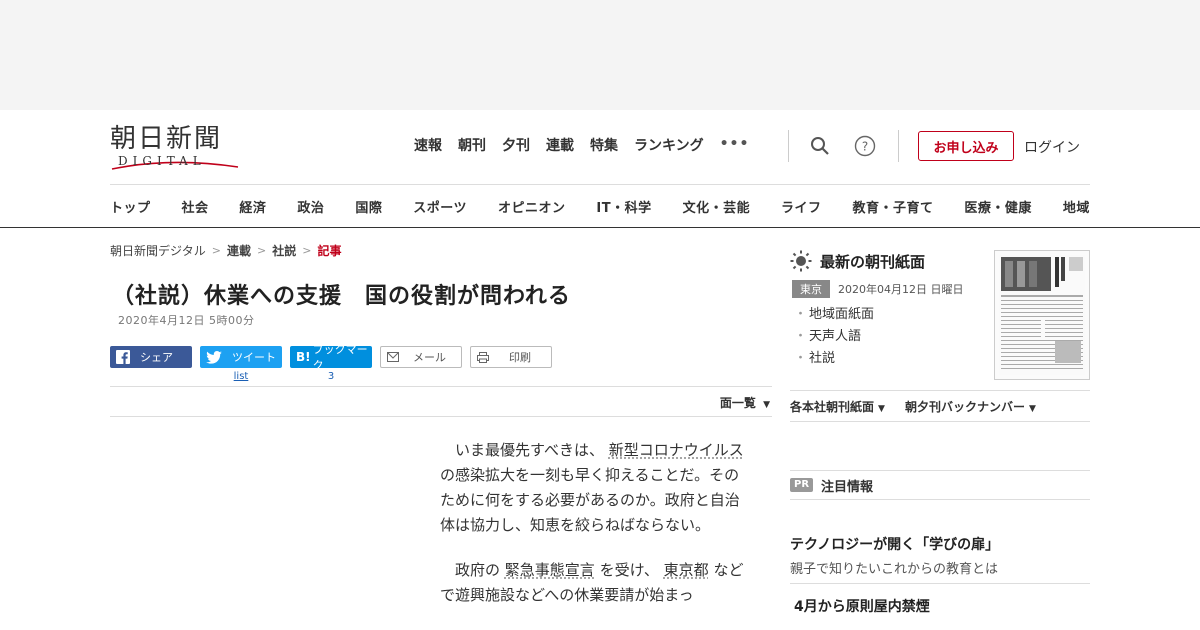  I want to click on page-listing-dropdown: 面一覧 ▼, so click(745, 402).